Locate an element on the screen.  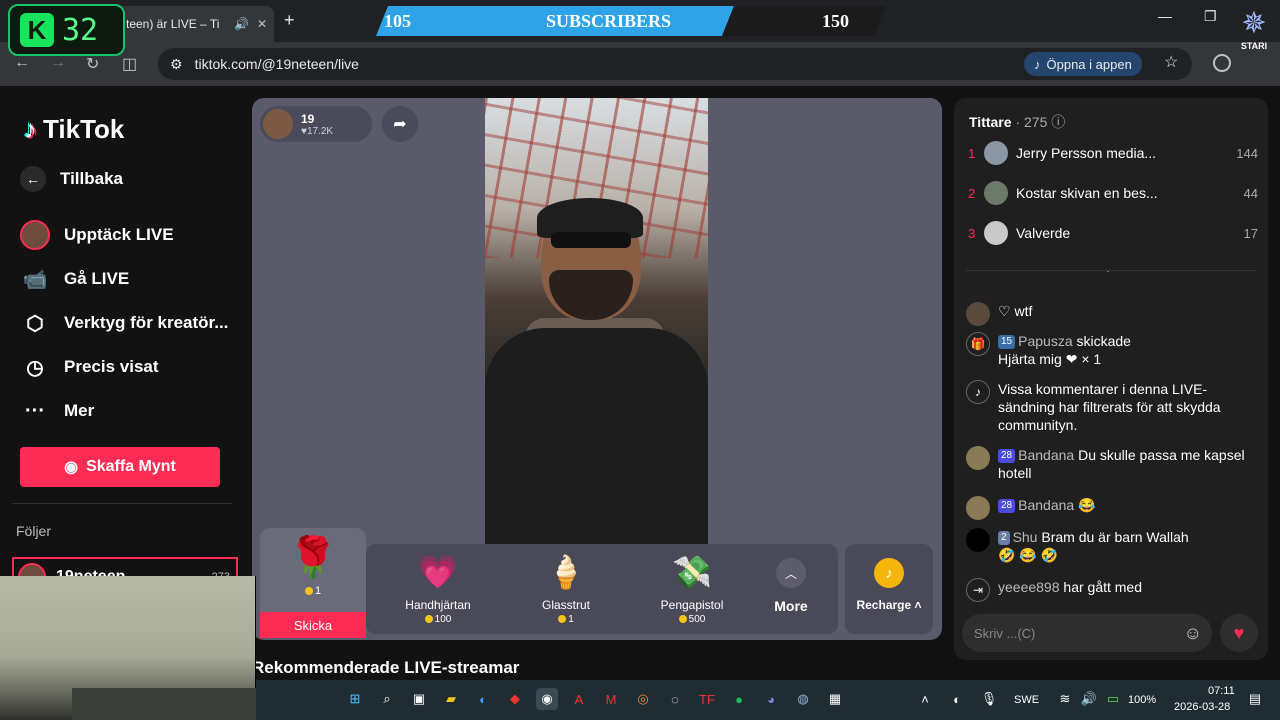
gift-price-value: 500 is located at coordinates (697, 619).